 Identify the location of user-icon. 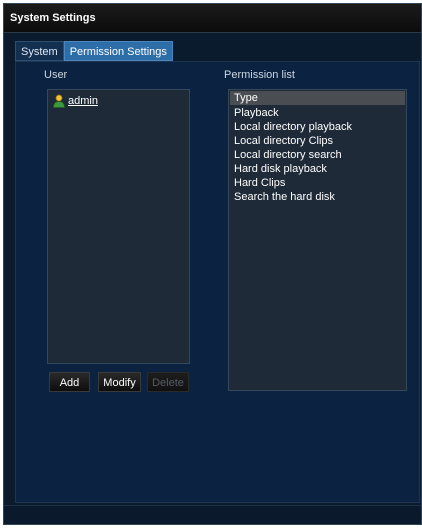
(59, 101).